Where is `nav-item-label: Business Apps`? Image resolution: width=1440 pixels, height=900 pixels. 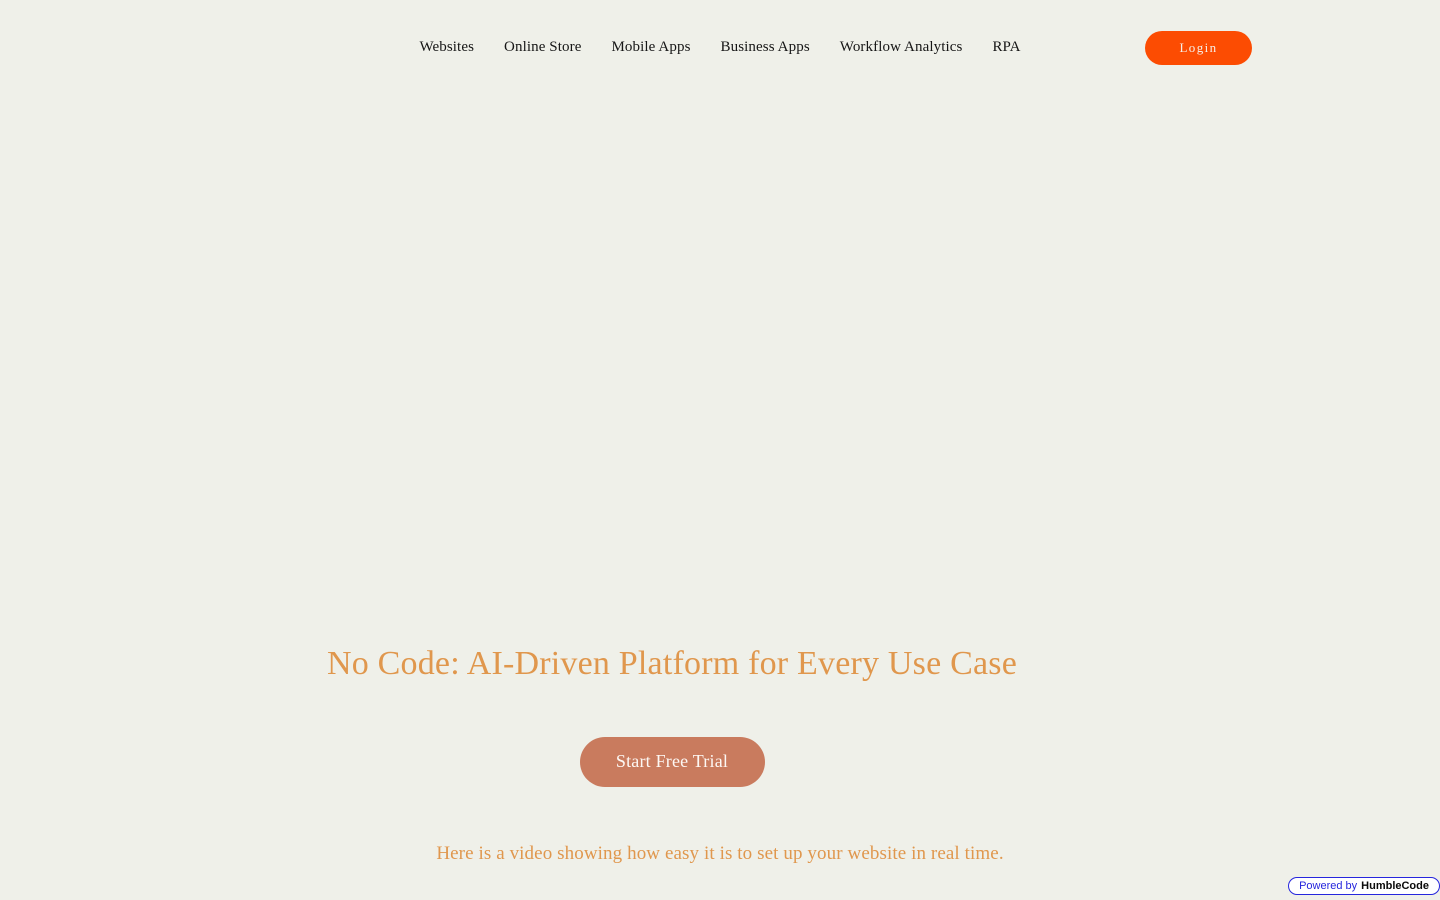 nav-item-label: Business Apps is located at coordinates (765, 46).